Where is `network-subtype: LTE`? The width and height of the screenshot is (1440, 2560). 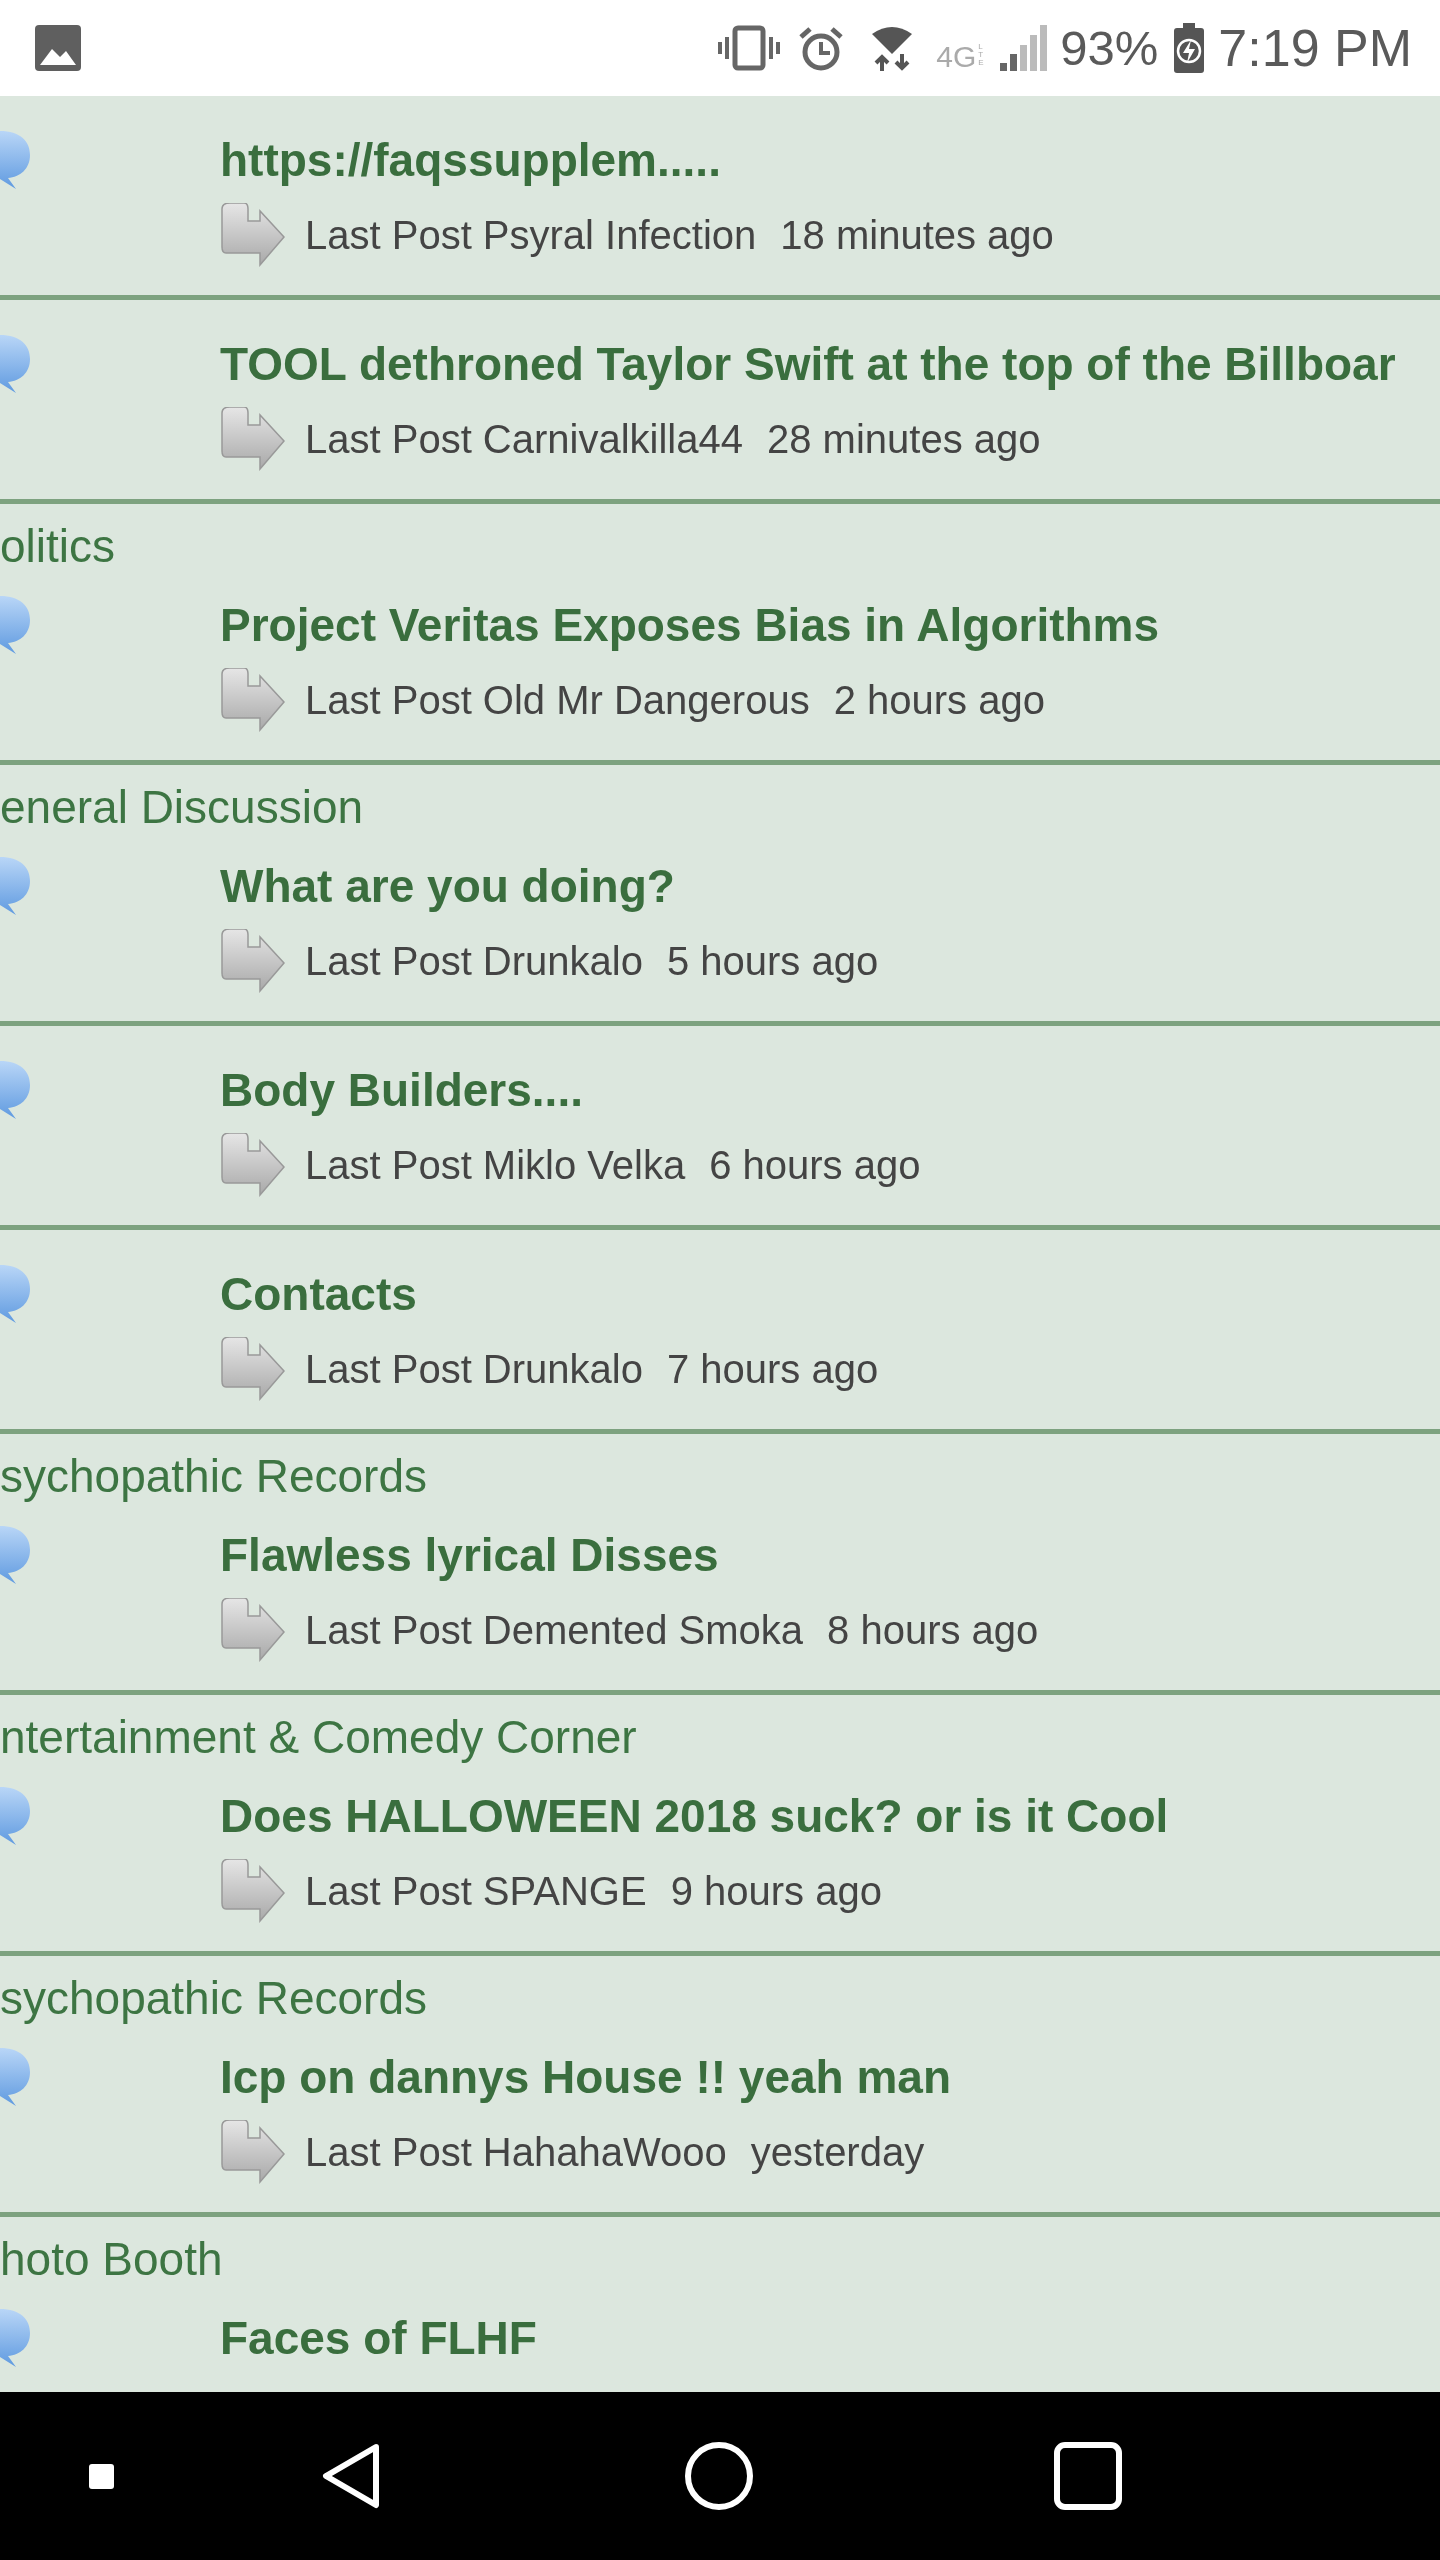
network-subtype: LTE is located at coordinates (981, 55).